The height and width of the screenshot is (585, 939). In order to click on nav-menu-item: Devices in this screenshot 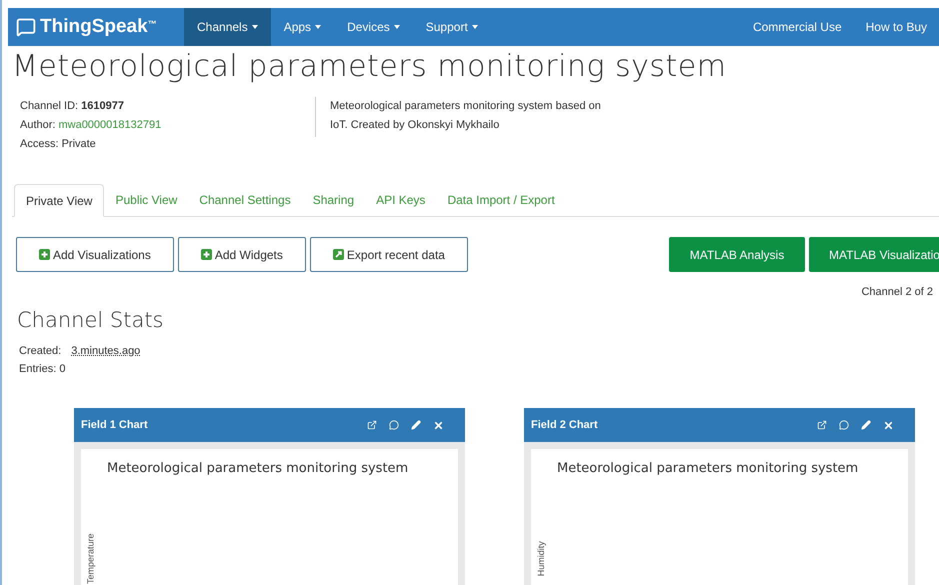, I will do `click(373, 27)`.